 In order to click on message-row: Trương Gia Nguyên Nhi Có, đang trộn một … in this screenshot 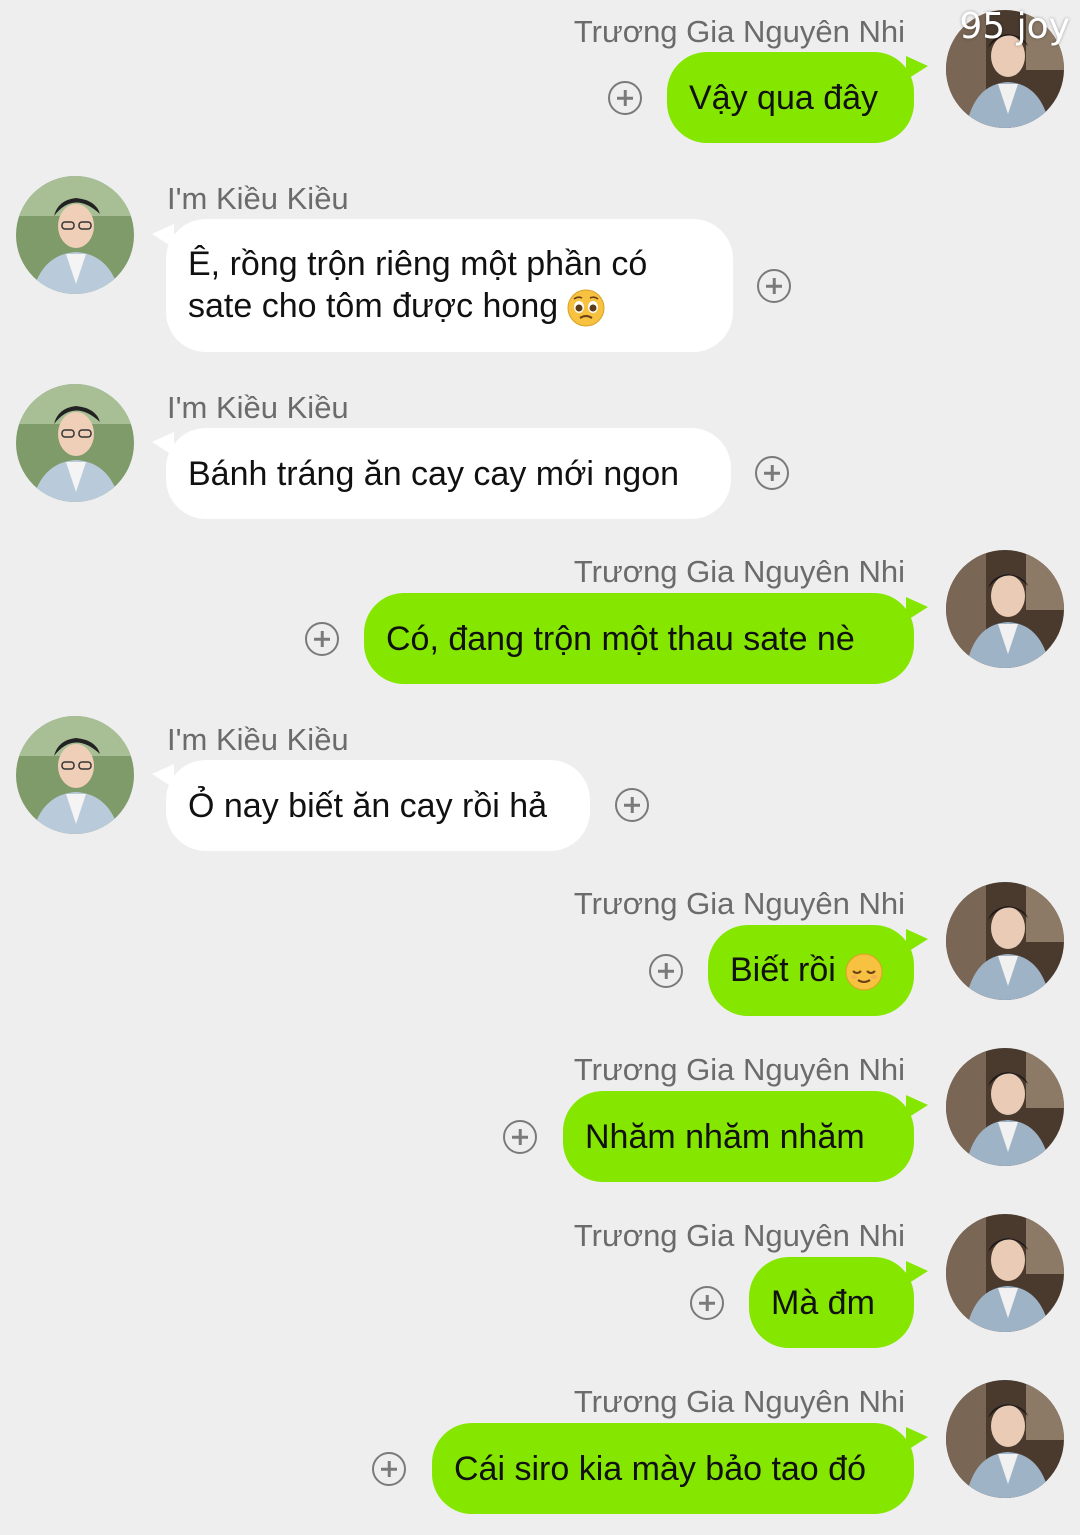, I will do `click(540, 620)`.